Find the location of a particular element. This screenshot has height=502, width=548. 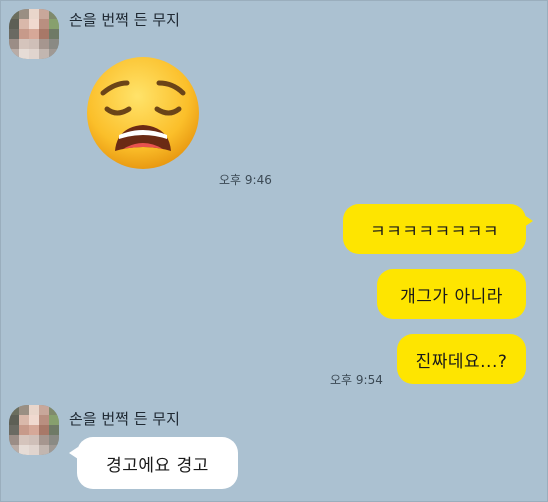

my-message-bubble: 진짜데요...? is located at coordinates (461, 359).